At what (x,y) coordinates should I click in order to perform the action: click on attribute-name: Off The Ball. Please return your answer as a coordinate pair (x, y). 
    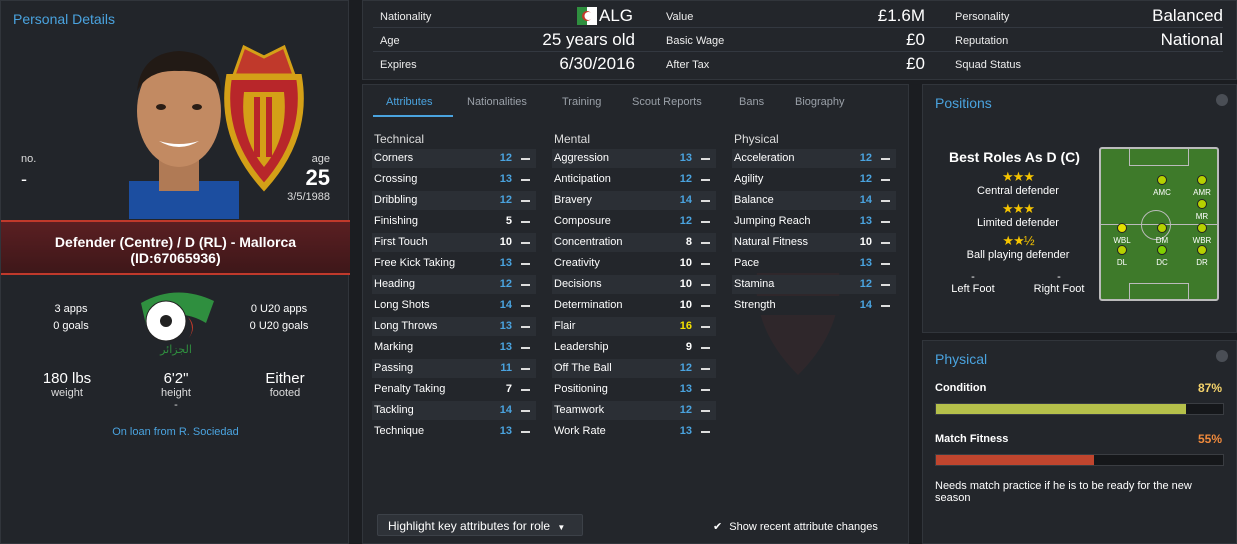
    Looking at the image, I should click on (583, 368).